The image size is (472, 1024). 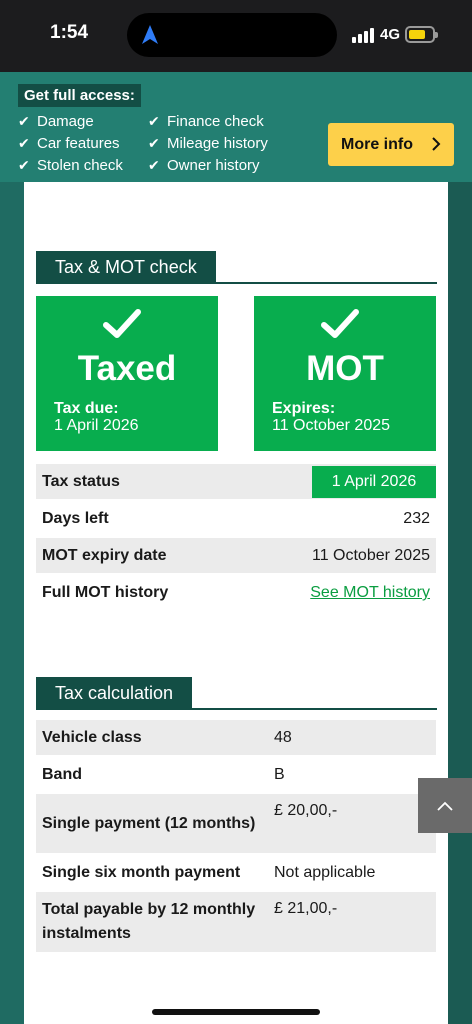 What do you see at coordinates (150, 34) in the screenshot?
I see `location-arrow-icon` at bounding box center [150, 34].